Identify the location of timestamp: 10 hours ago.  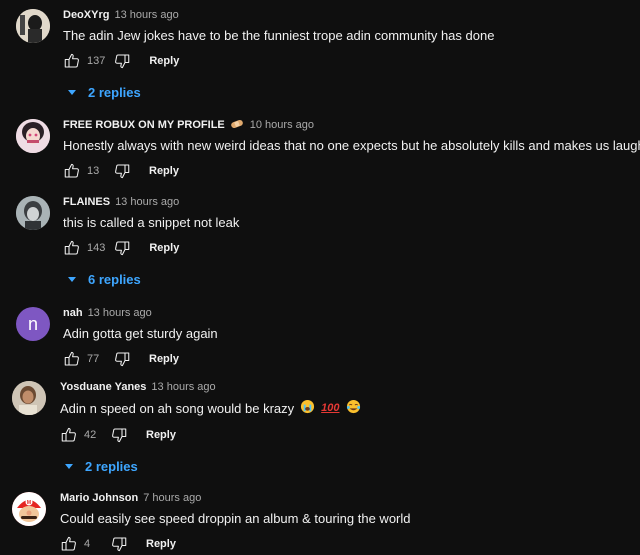
(282, 125).